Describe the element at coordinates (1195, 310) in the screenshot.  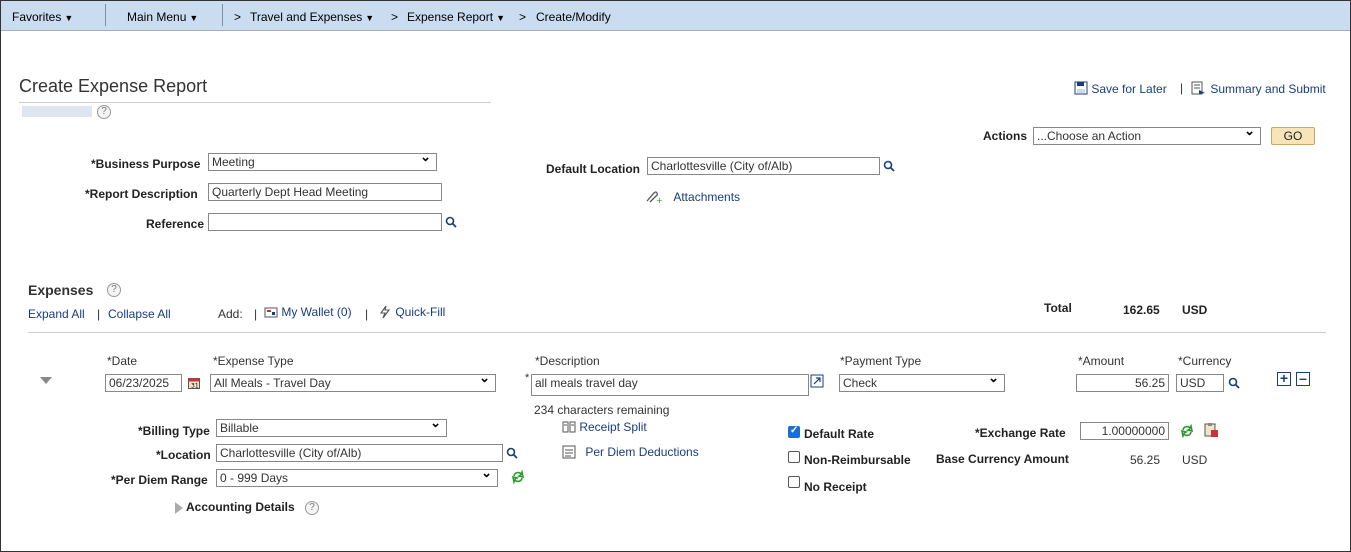
I see `total-currency: USD` at that location.